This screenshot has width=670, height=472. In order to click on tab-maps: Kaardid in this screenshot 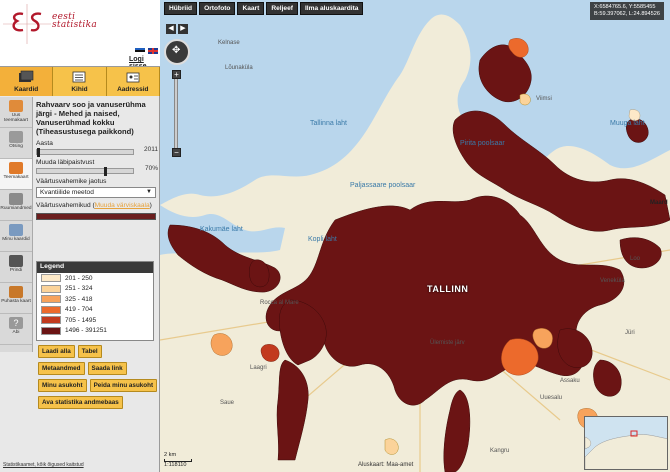, I will do `click(27, 81)`.